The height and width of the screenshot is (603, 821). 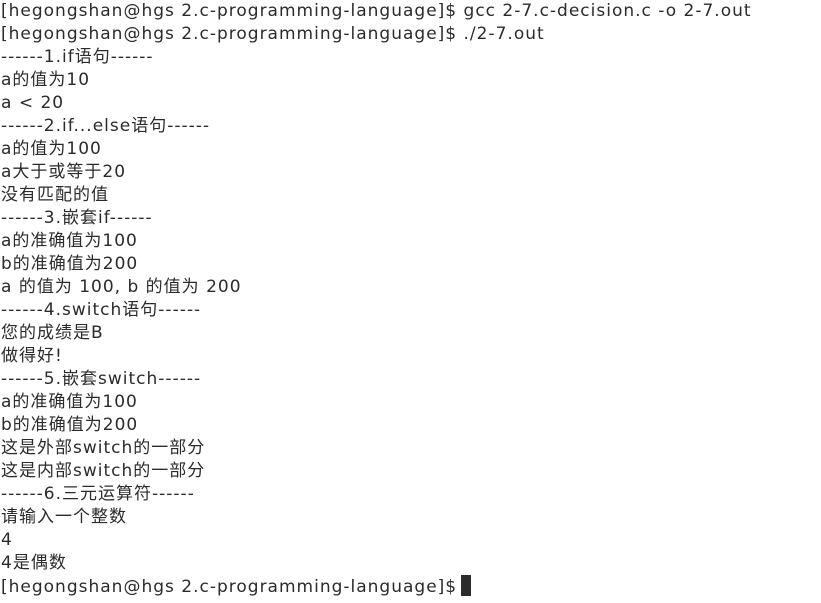 I want to click on terminal-line: 这是外部switch的一部分, so click(x=103, y=448).